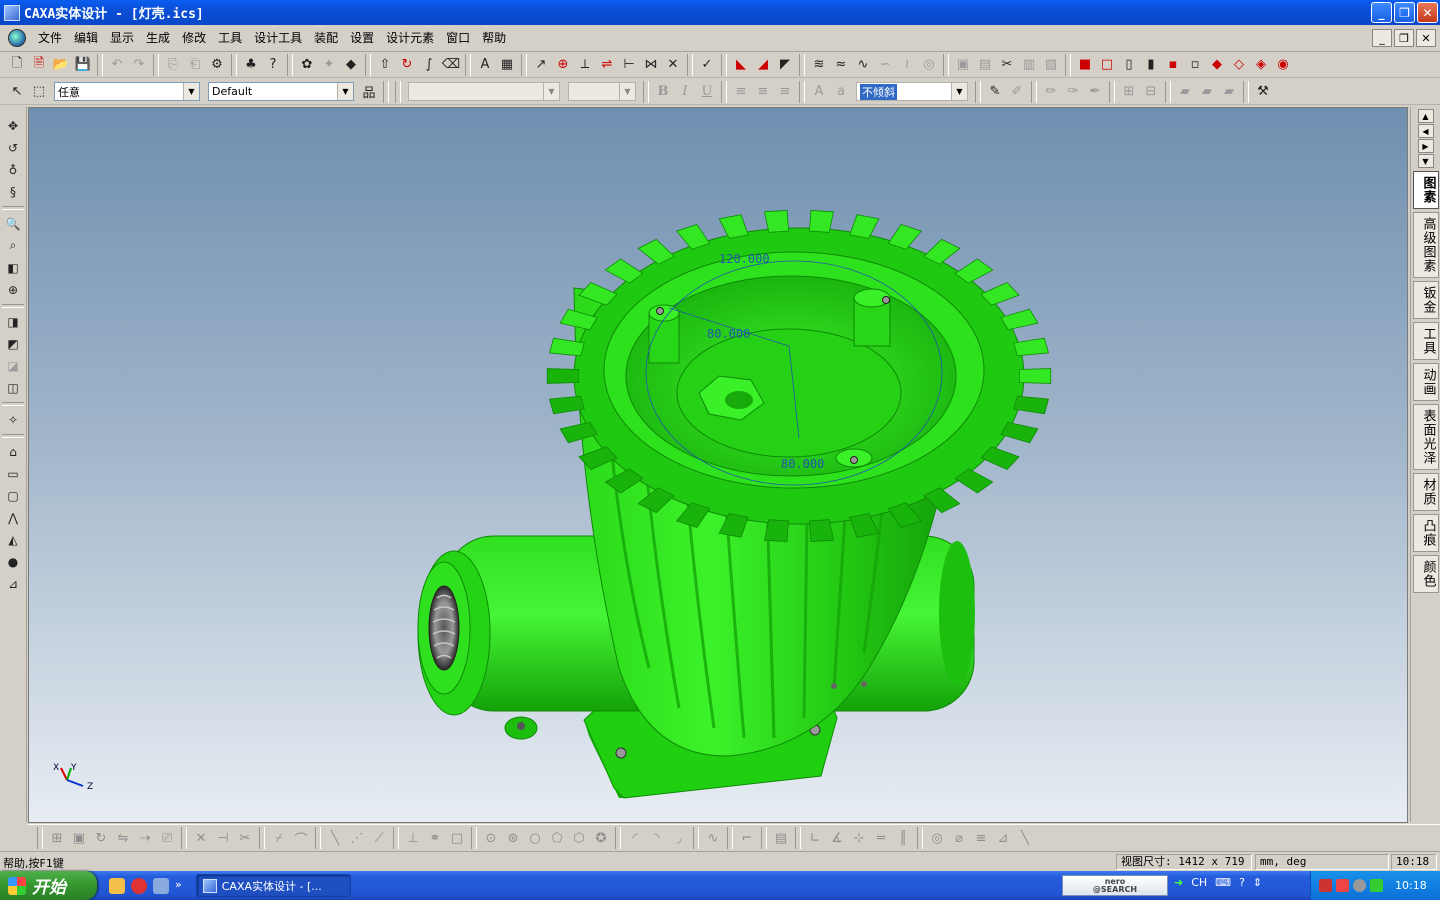  What do you see at coordinates (57, 838) in the screenshot?
I see `sketch-grid-icon: ⊞` at bounding box center [57, 838].